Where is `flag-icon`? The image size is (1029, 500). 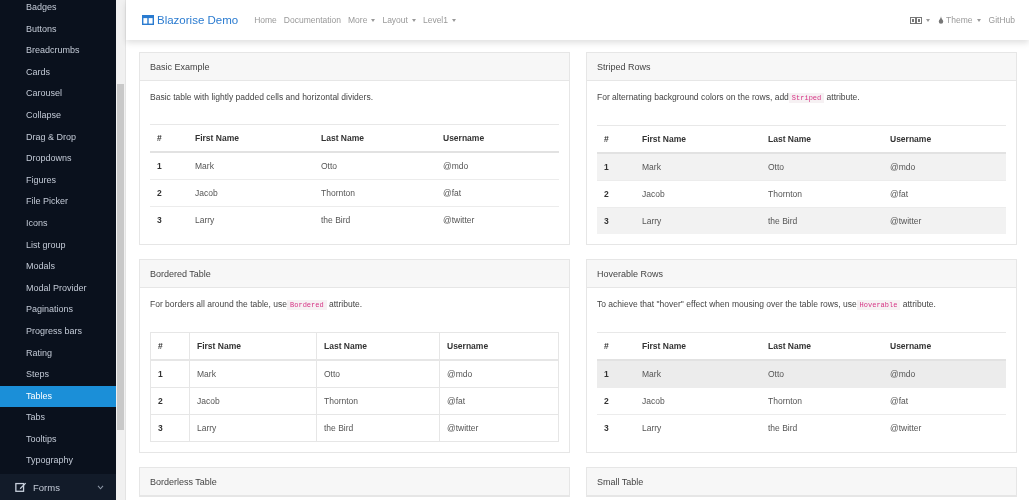 flag-icon is located at coordinates (916, 20).